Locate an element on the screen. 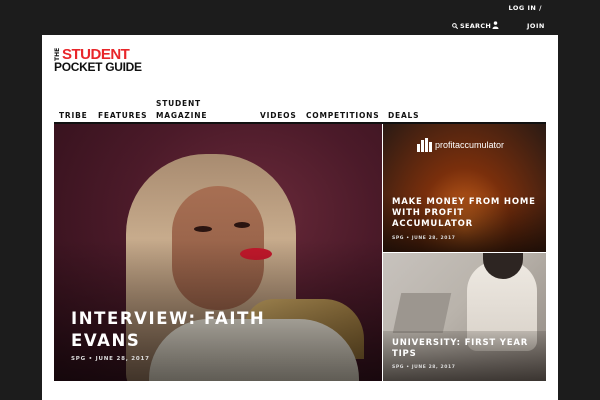 This screenshot has width=600, height=400. site-logo: THE STUDENT POCKET GUIDE is located at coordinates (104, 61).